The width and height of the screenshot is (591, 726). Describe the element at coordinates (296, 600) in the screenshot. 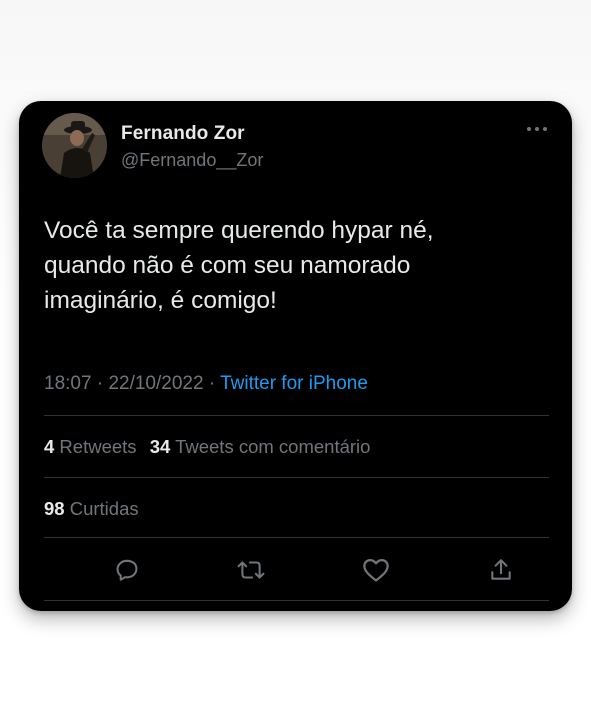

I see `bottom-divider` at that location.